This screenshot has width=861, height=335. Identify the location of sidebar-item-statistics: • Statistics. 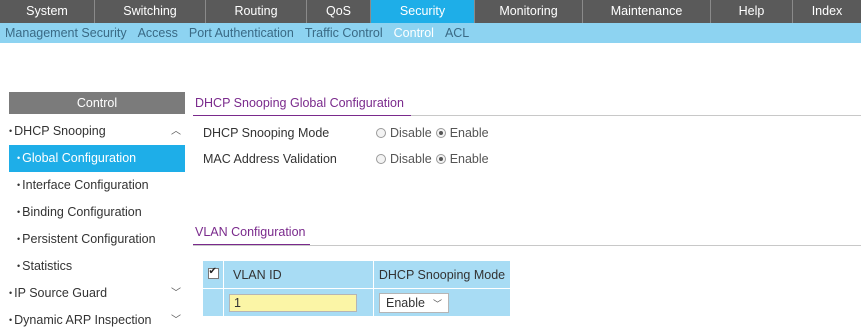
(97, 266).